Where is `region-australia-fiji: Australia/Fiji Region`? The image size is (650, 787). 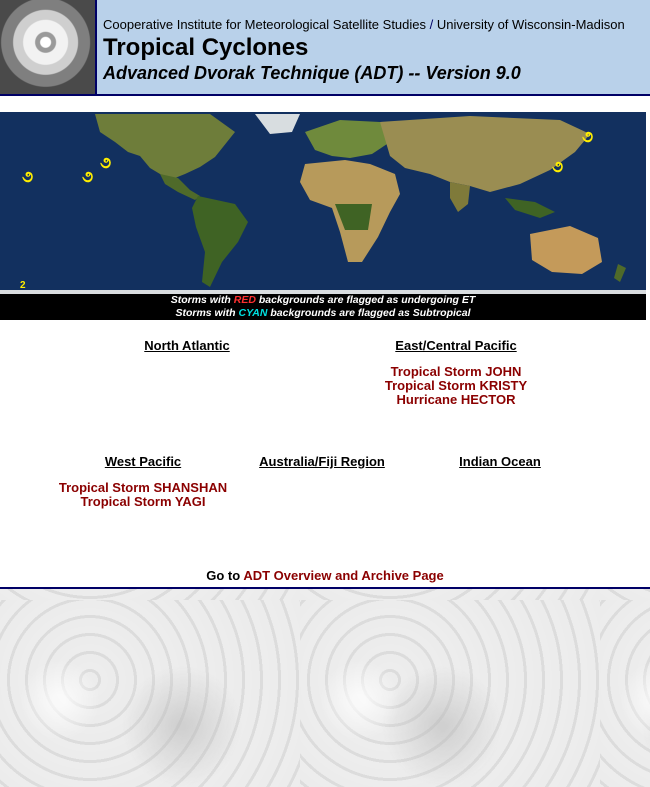 region-australia-fiji: Australia/Fiji Region is located at coordinates (322, 467).